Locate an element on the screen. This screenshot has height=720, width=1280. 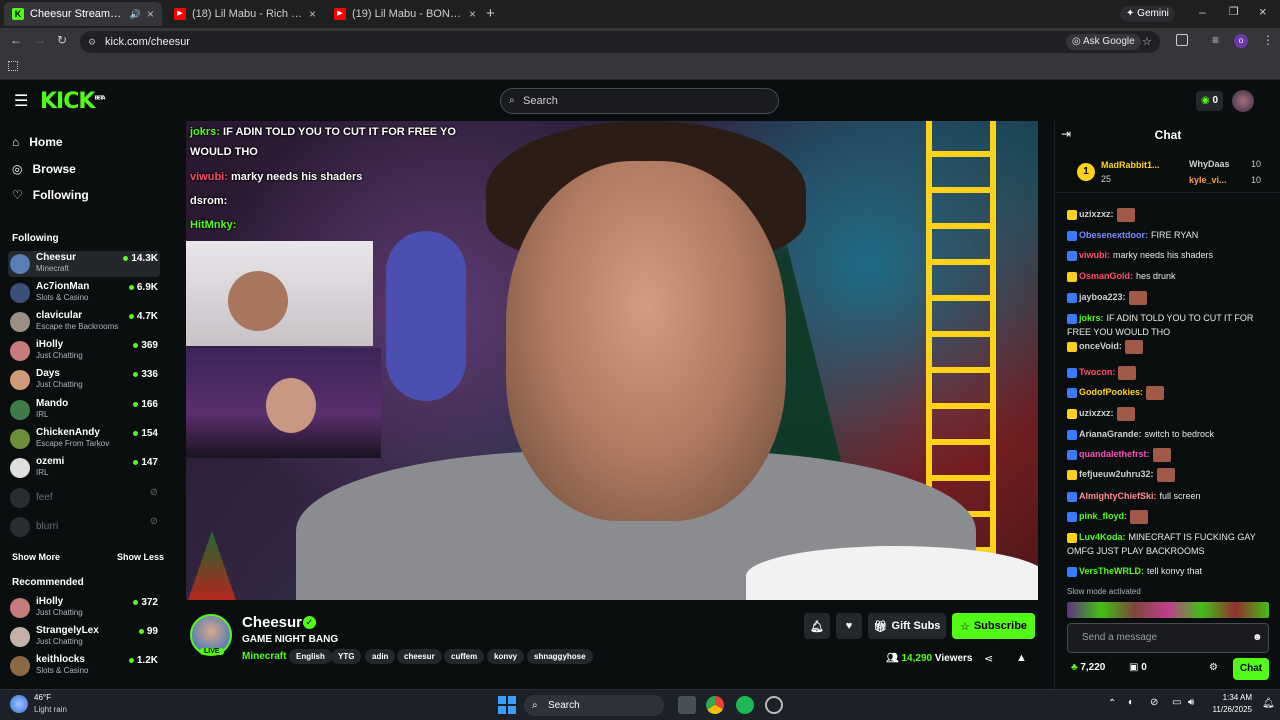
hamburger-menu-icon: ☰ is located at coordinates (21, 101).